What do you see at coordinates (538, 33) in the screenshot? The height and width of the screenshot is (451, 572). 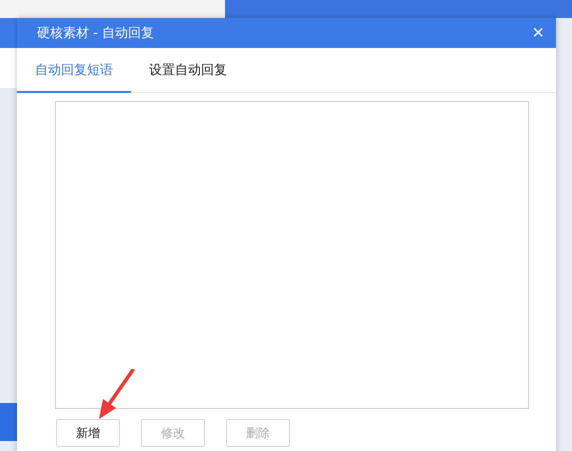 I see `close-button: ×` at bounding box center [538, 33].